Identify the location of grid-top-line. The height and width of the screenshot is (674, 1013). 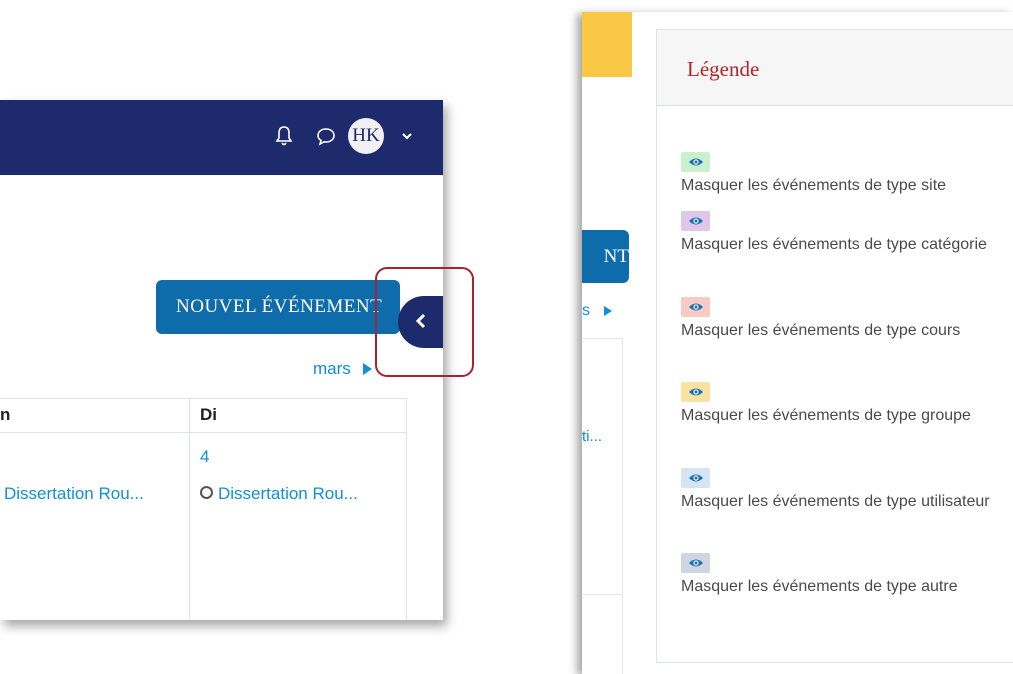
(203, 398).